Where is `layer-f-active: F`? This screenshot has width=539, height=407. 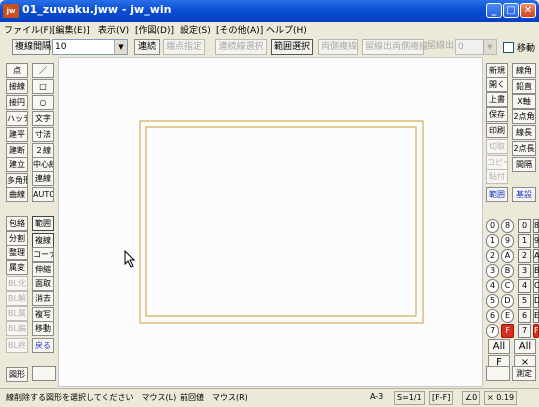 layer-f-active: F is located at coordinates (536, 331).